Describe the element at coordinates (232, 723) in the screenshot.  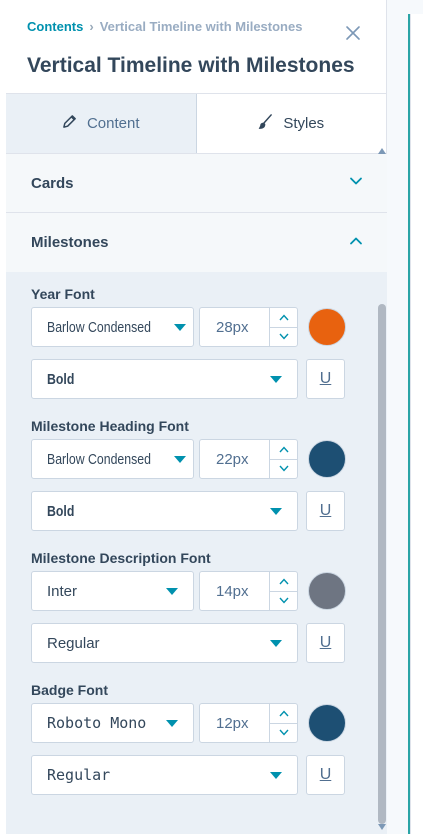
I see `font-size-value: 12px` at that location.